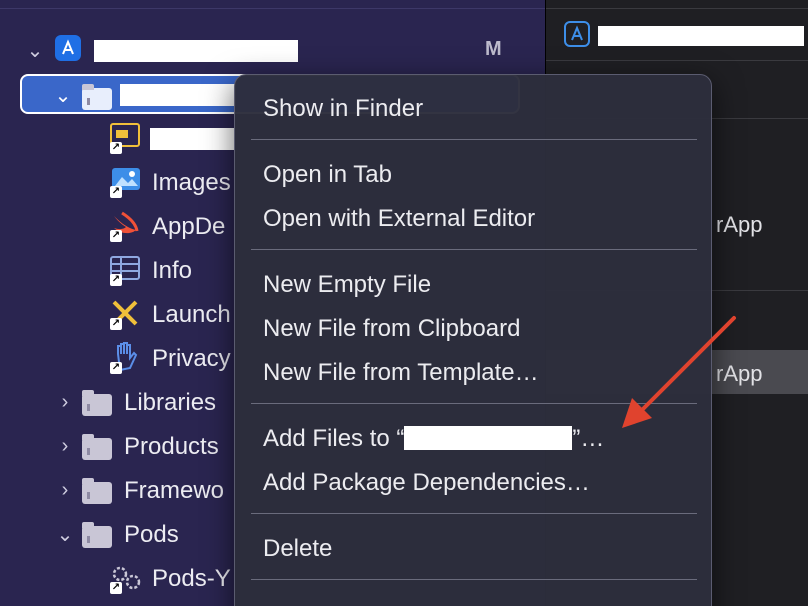 This screenshot has width=808, height=606. What do you see at coordinates (191, 314) in the screenshot?
I see `file-label: Launch` at bounding box center [191, 314].